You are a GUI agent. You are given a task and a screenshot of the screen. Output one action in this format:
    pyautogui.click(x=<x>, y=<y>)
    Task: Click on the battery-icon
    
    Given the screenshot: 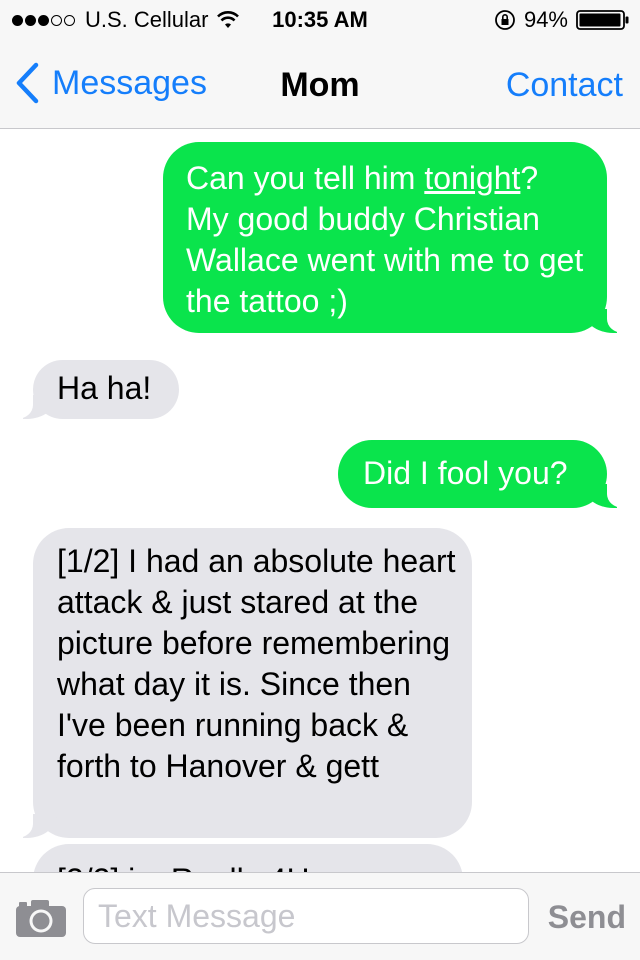 What is the action you would take?
    pyautogui.click(x=602, y=20)
    